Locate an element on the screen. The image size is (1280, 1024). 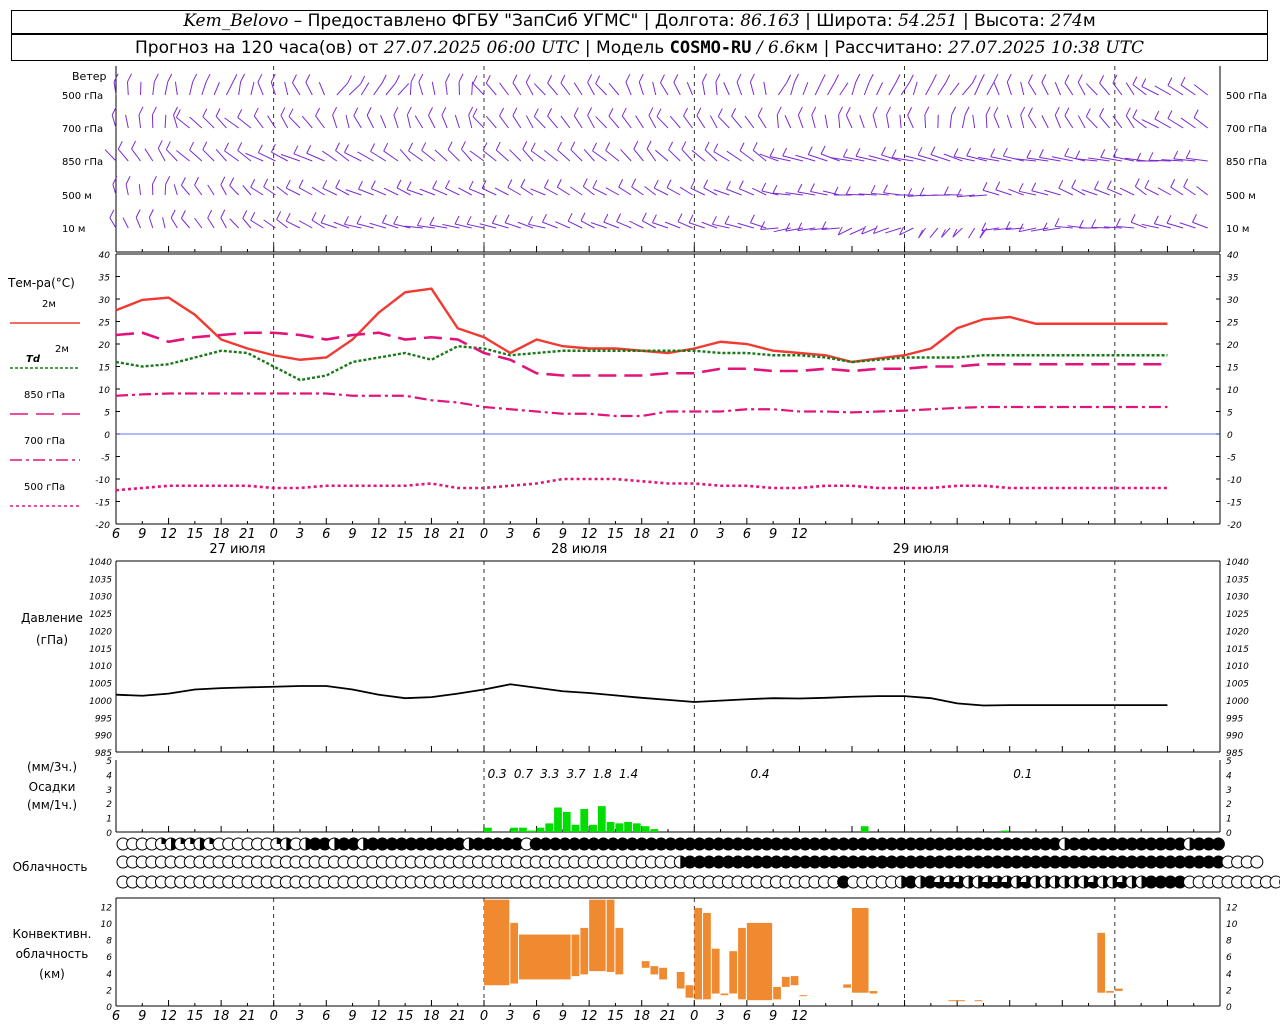
x-tick-label-bottom: 0 is located at coordinates (274, 1016).